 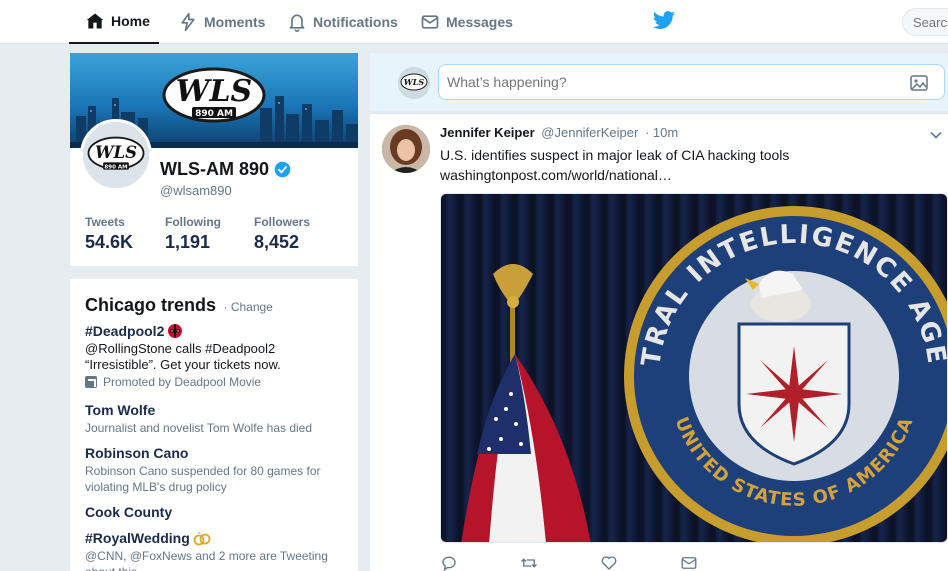 What do you see at coordinates (560, 562) in the screenshot?
I see `retweet-button` at bounding box center [560, 562].